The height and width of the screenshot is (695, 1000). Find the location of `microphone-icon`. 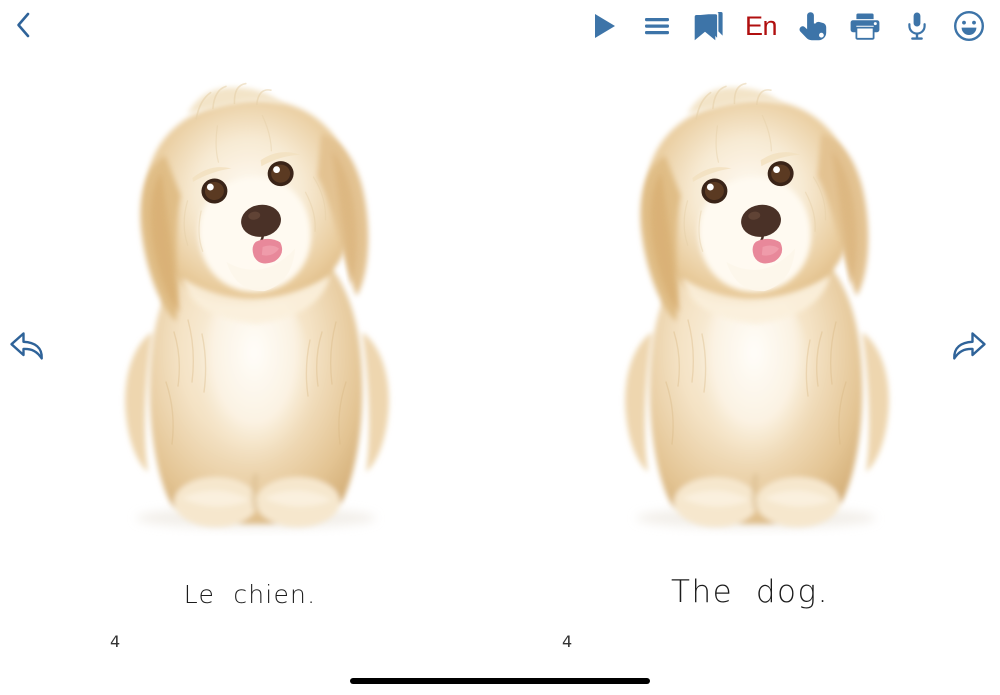

microphone-icon is located at coordinates (917, 26).